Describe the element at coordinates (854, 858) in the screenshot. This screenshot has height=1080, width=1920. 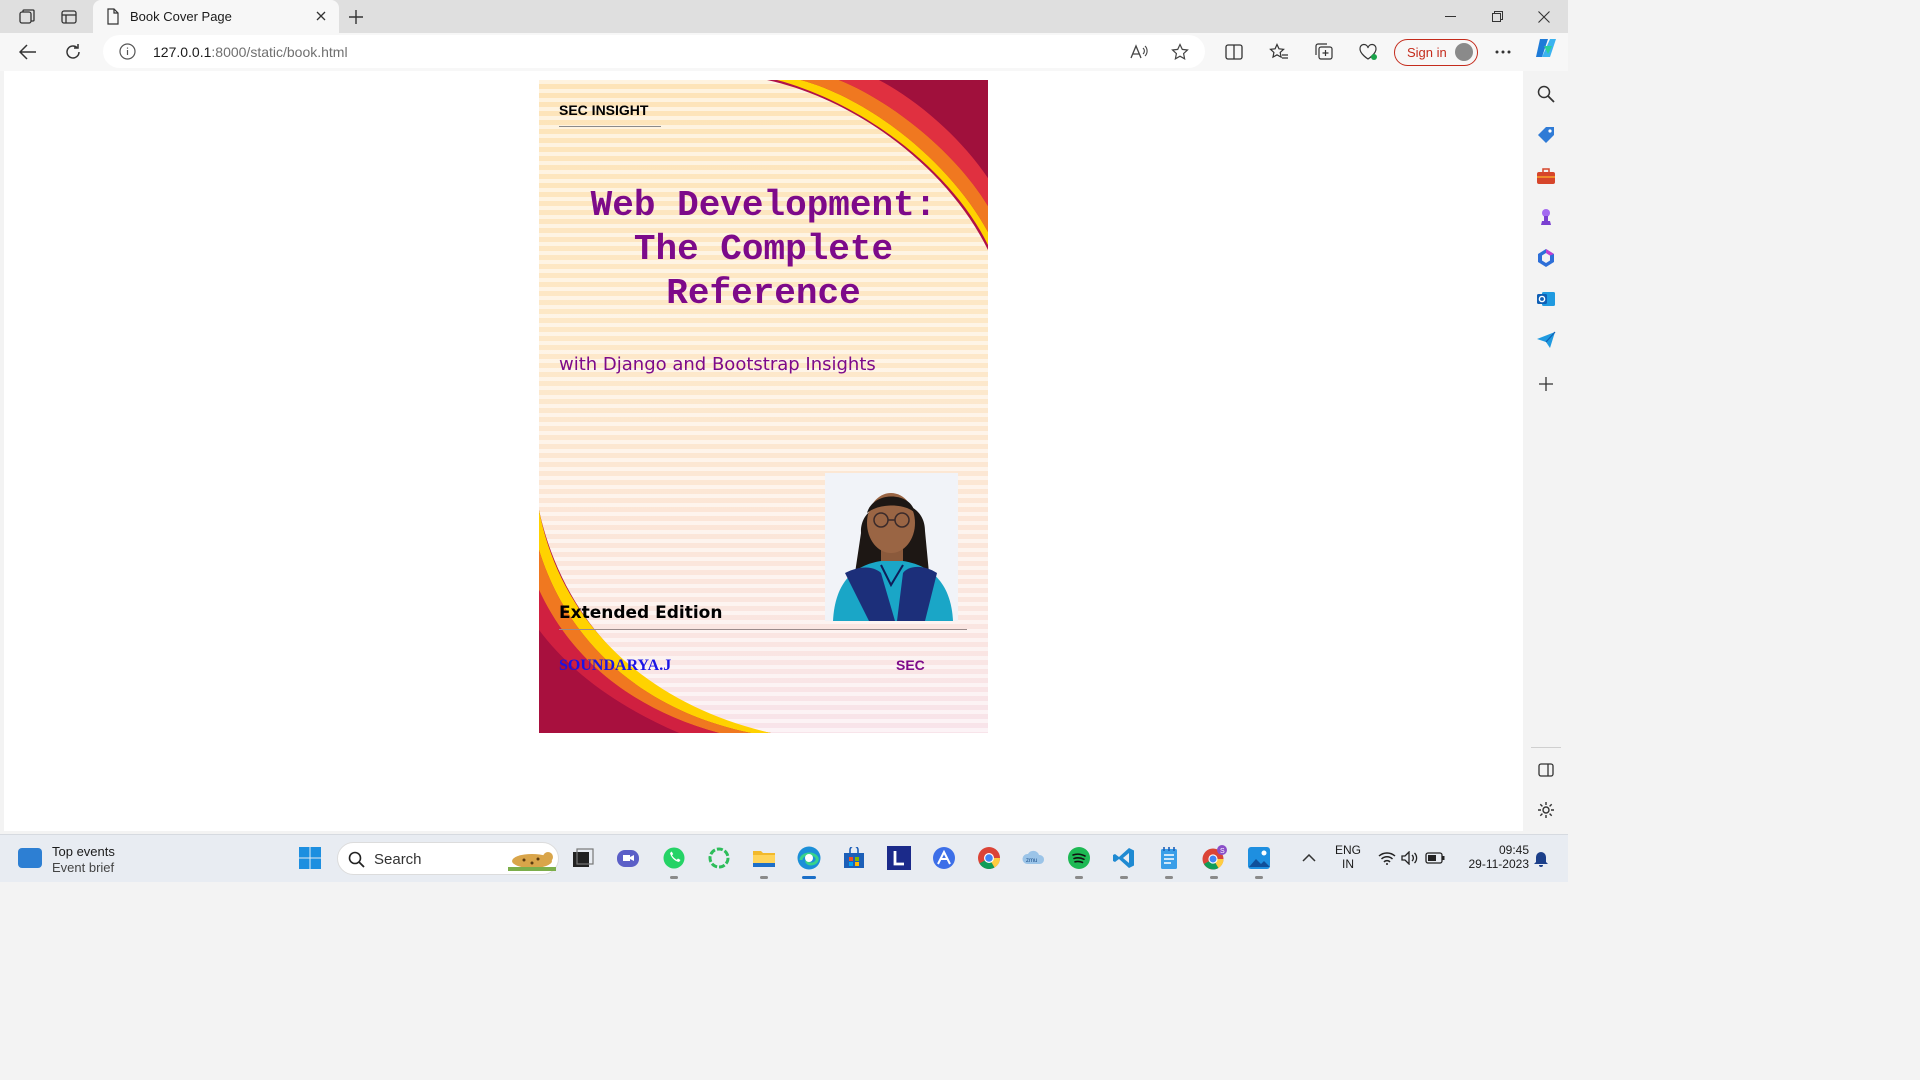
I see `microsoft-store-icon` at that location.